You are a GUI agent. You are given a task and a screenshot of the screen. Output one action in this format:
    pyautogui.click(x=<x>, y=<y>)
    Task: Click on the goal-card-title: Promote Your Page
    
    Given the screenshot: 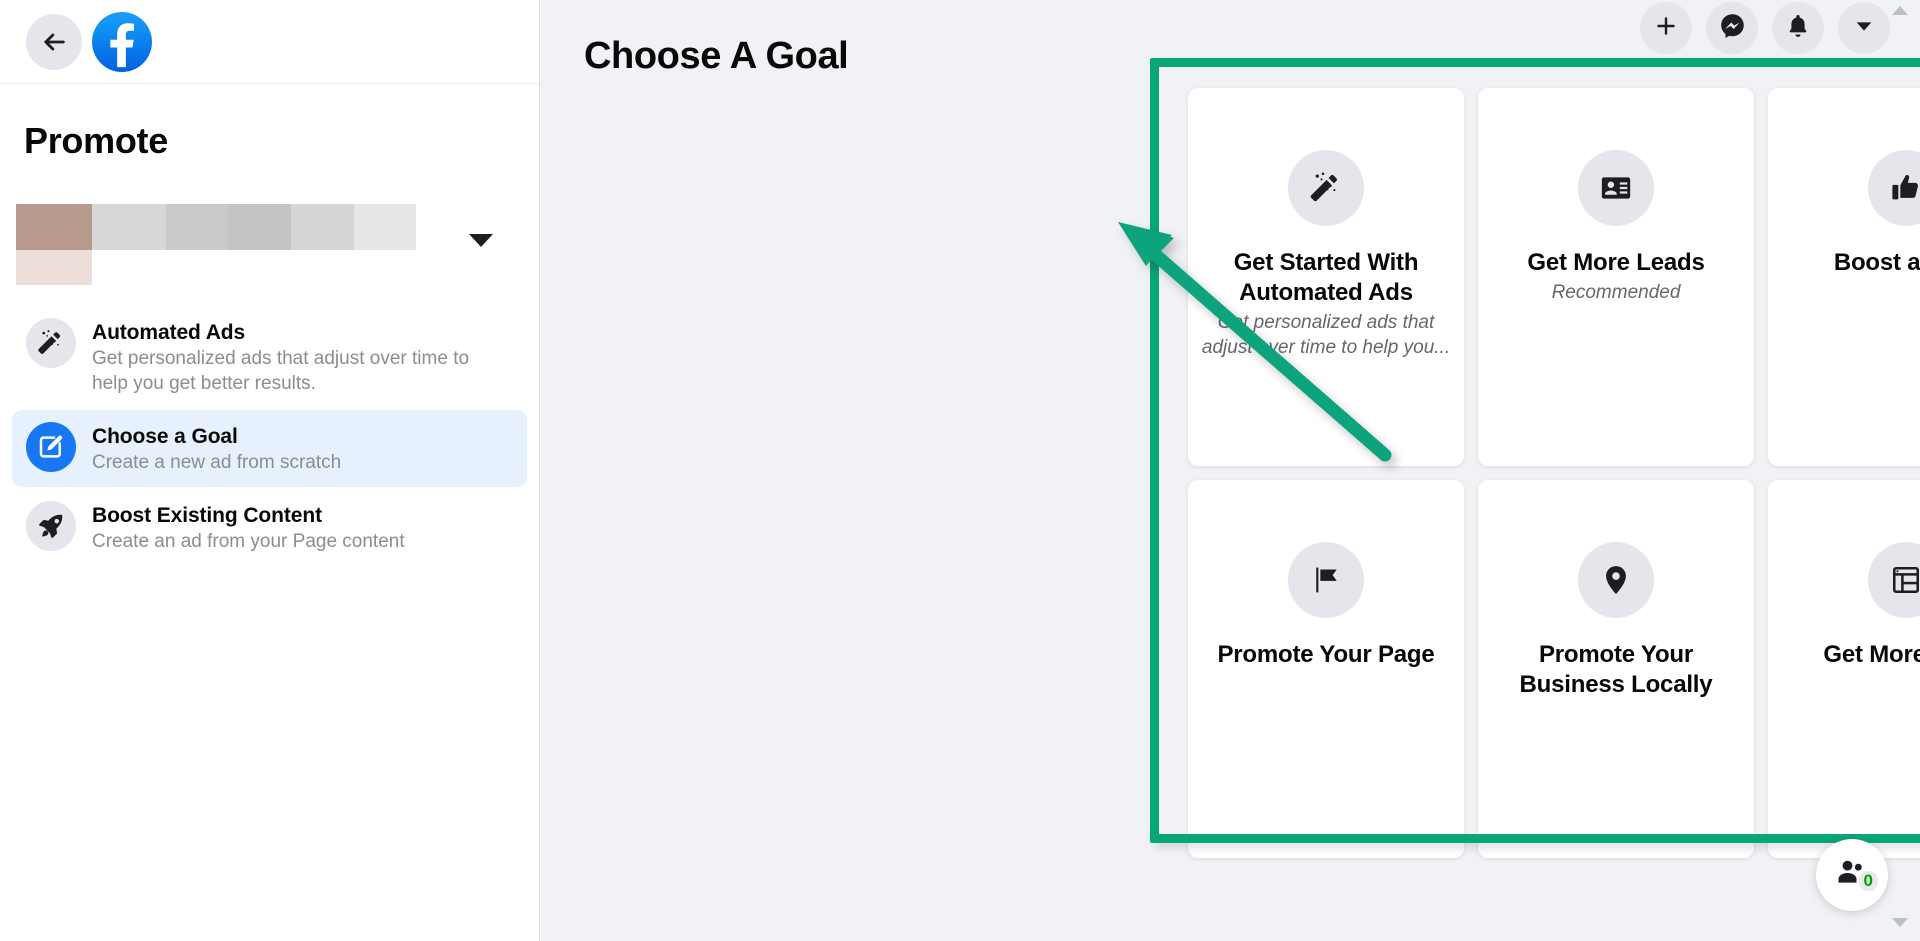 What is the action you would take?
    pyautogui.click(x=1326, y=654)
    